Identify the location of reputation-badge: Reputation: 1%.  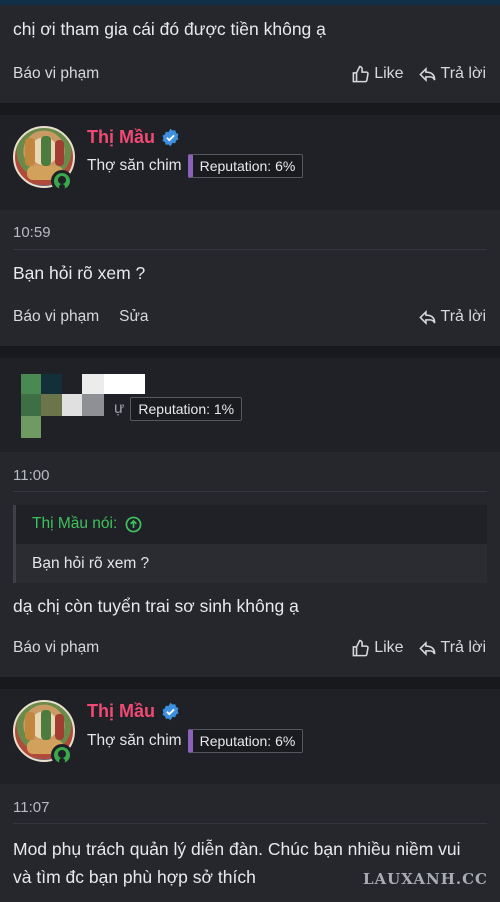
(186, 409).